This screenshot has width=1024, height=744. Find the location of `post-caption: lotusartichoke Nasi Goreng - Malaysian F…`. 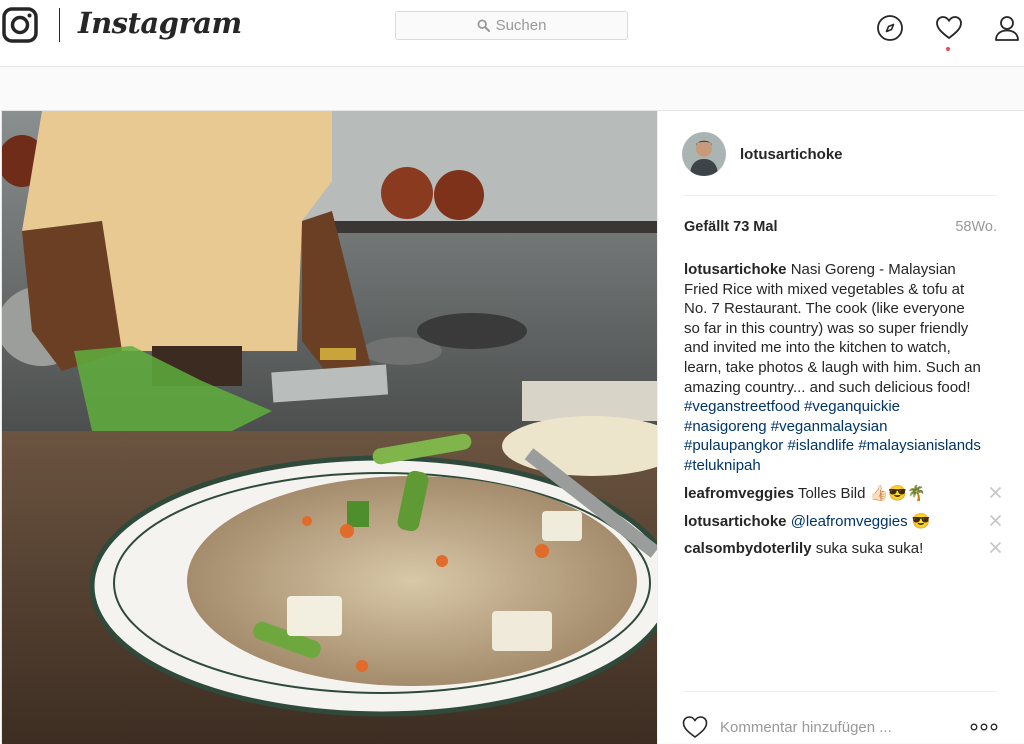

post-caption: lotusartichoke Nasi Goreng - Malaysian F… is located at coordinates (834, 368).